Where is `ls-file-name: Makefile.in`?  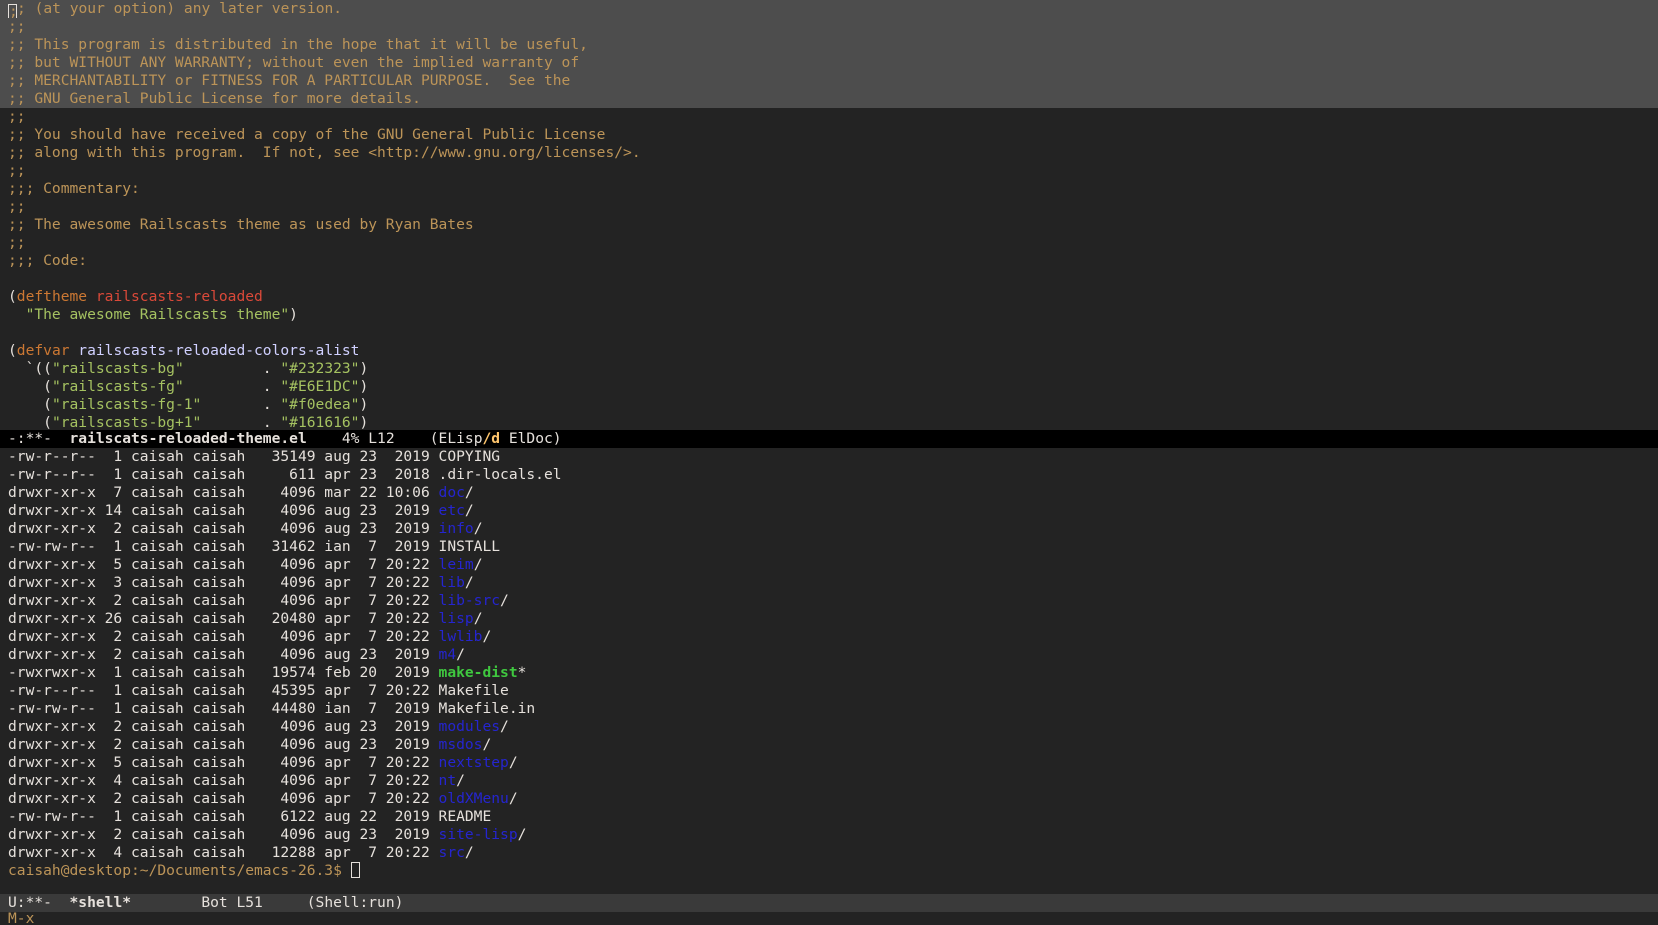 ls-file-name: Makefile.in is located at coordinates (487, 708).